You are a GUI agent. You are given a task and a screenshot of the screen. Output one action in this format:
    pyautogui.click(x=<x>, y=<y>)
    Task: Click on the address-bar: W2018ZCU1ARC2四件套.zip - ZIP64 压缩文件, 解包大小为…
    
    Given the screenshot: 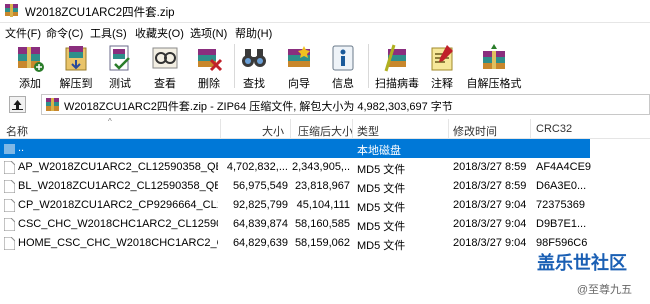 What is the action you would take?
    pyautogui.click(x=345, y=104)
    